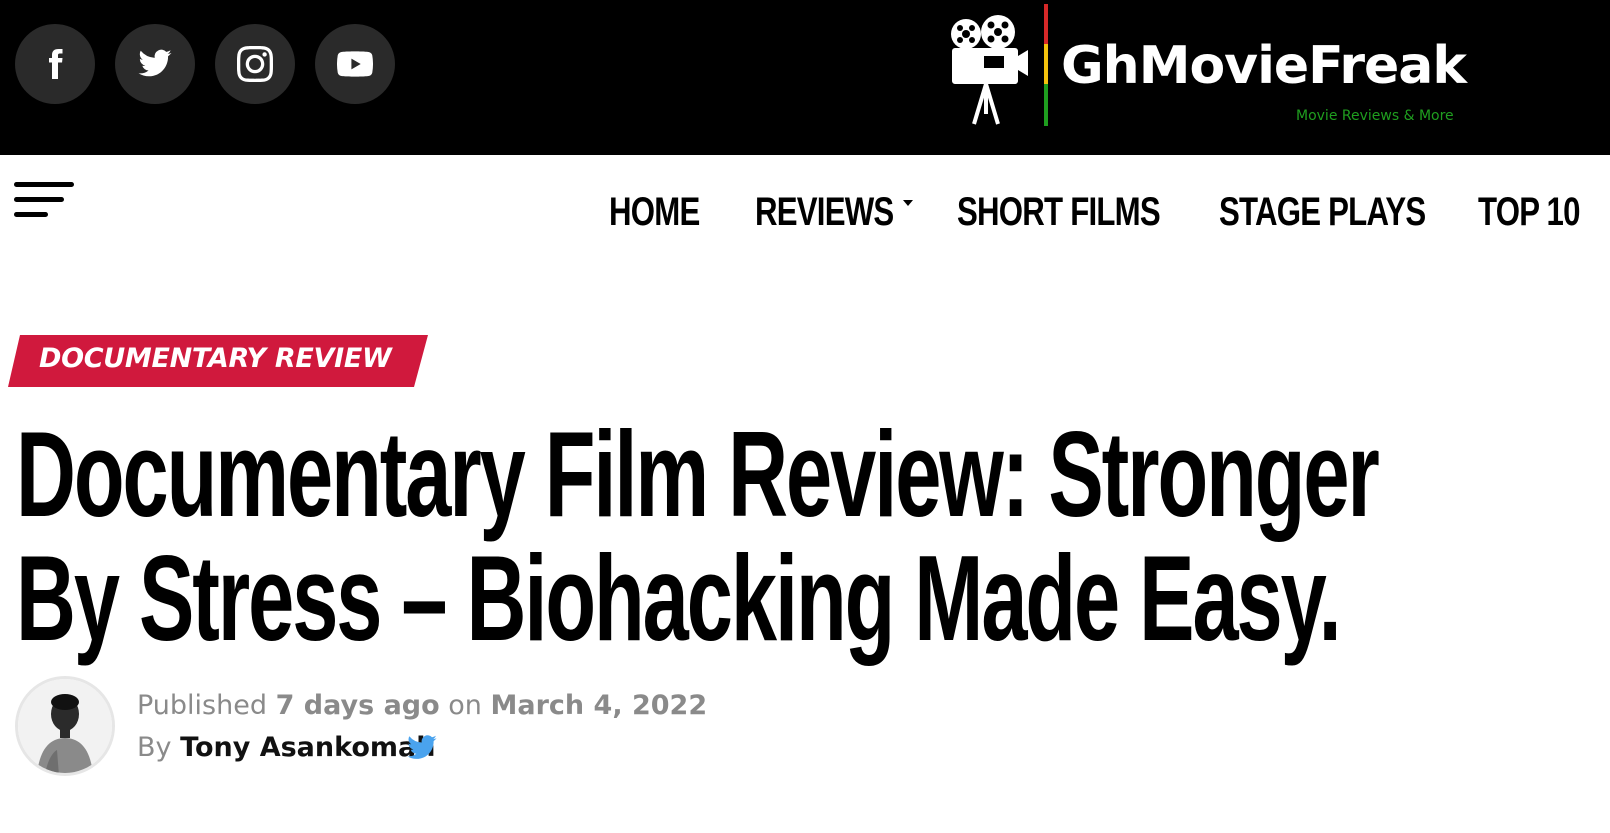  Describe the element at coordinates (355, 64) in the screenshot. I see `youtube-icon` at that location.